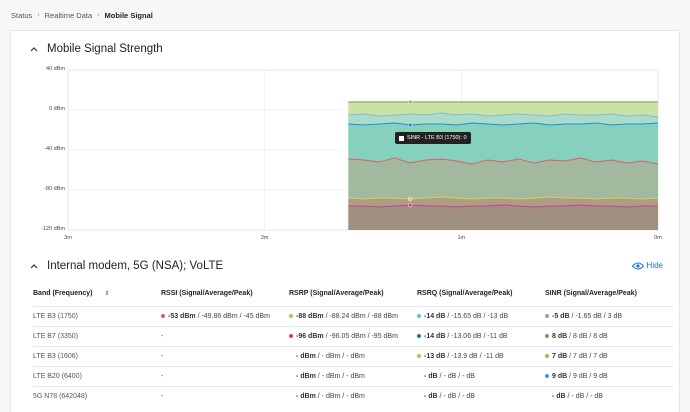  Describe the element at coordinates (63, 294) in the screenshot. I see `col-band-label: Band (Frequency)` at that location.